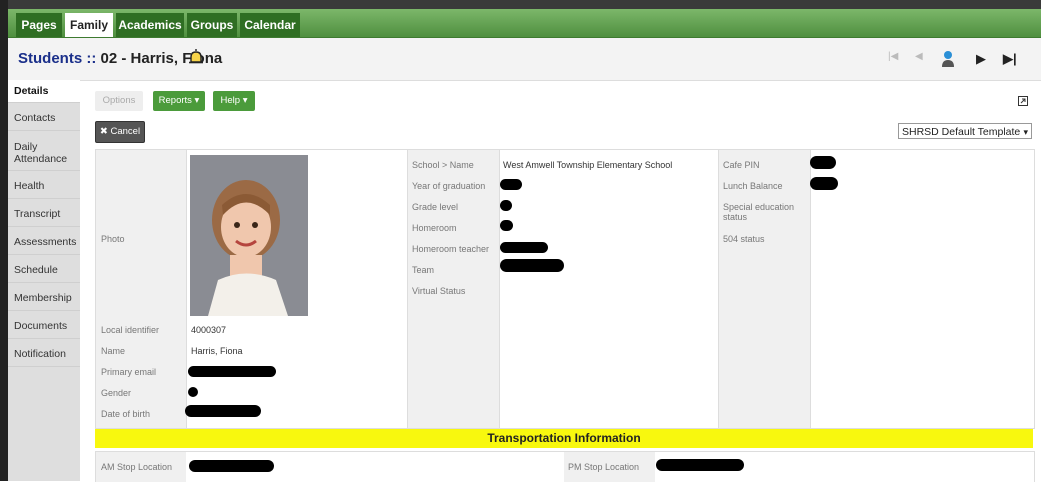  I want to click on sidebar-item-assessments: Assessments, so click(44, 242).